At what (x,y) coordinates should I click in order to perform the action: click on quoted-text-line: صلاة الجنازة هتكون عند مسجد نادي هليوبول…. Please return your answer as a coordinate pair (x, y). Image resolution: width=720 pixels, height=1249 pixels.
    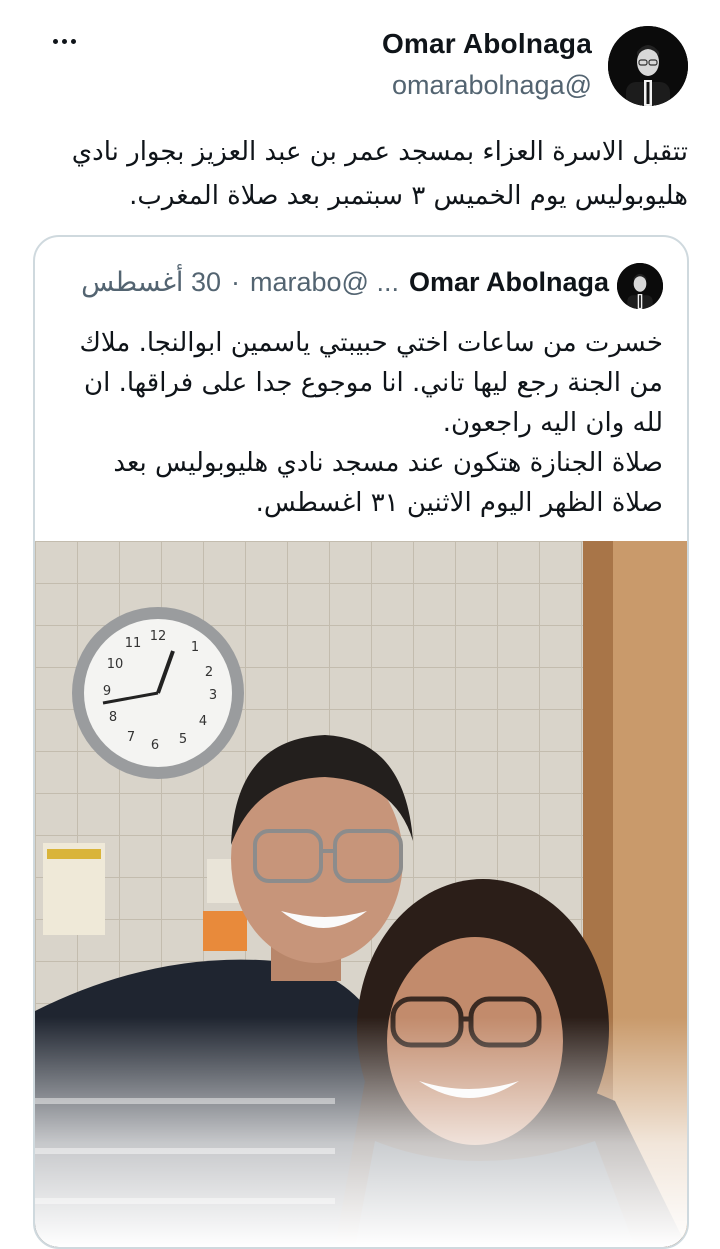
    Looking at the image, I should click on (388, 463).